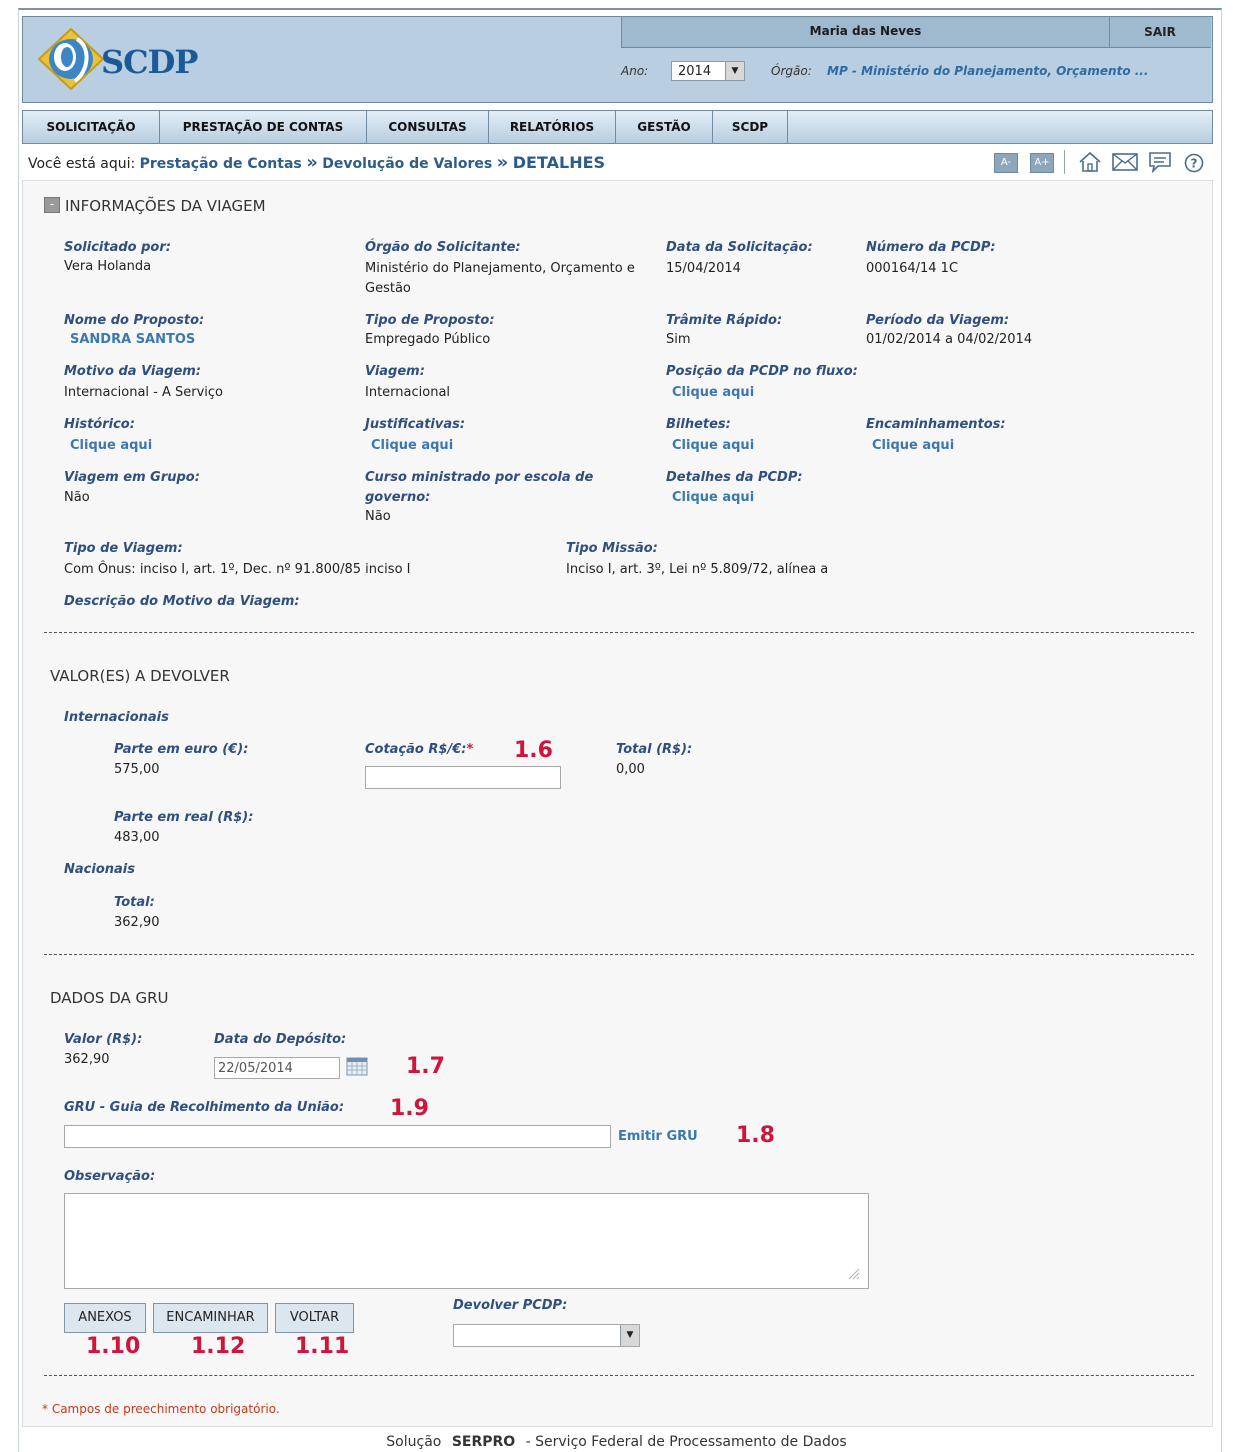 The height and width of the screenshot is (1452, 1233). What do you see at coordinates (132, 339) in the screenshot?
I see `nome-proposto-link: SANDRA SANTOS` at bounding box center [132, 339].